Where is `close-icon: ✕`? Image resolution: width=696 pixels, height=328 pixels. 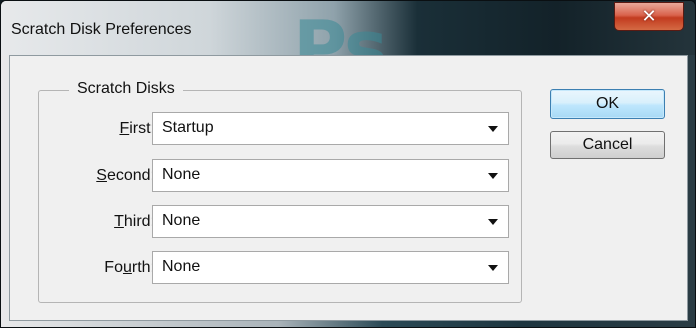 close-icon: ✕ is located at coordinates (649, 16).